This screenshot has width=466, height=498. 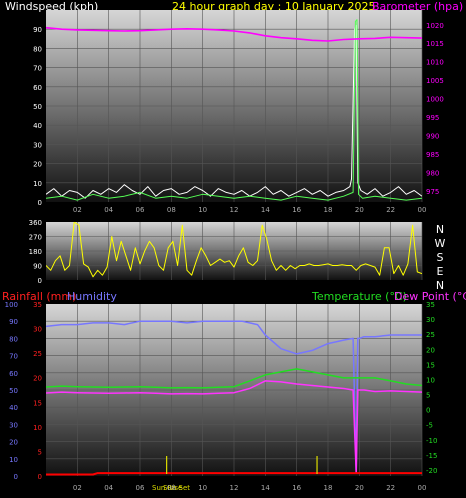 What do you see at coordinates (431, 471) in the screenshot?
I see `temperature-tick-label: -20` at bounding box center [431, 471].